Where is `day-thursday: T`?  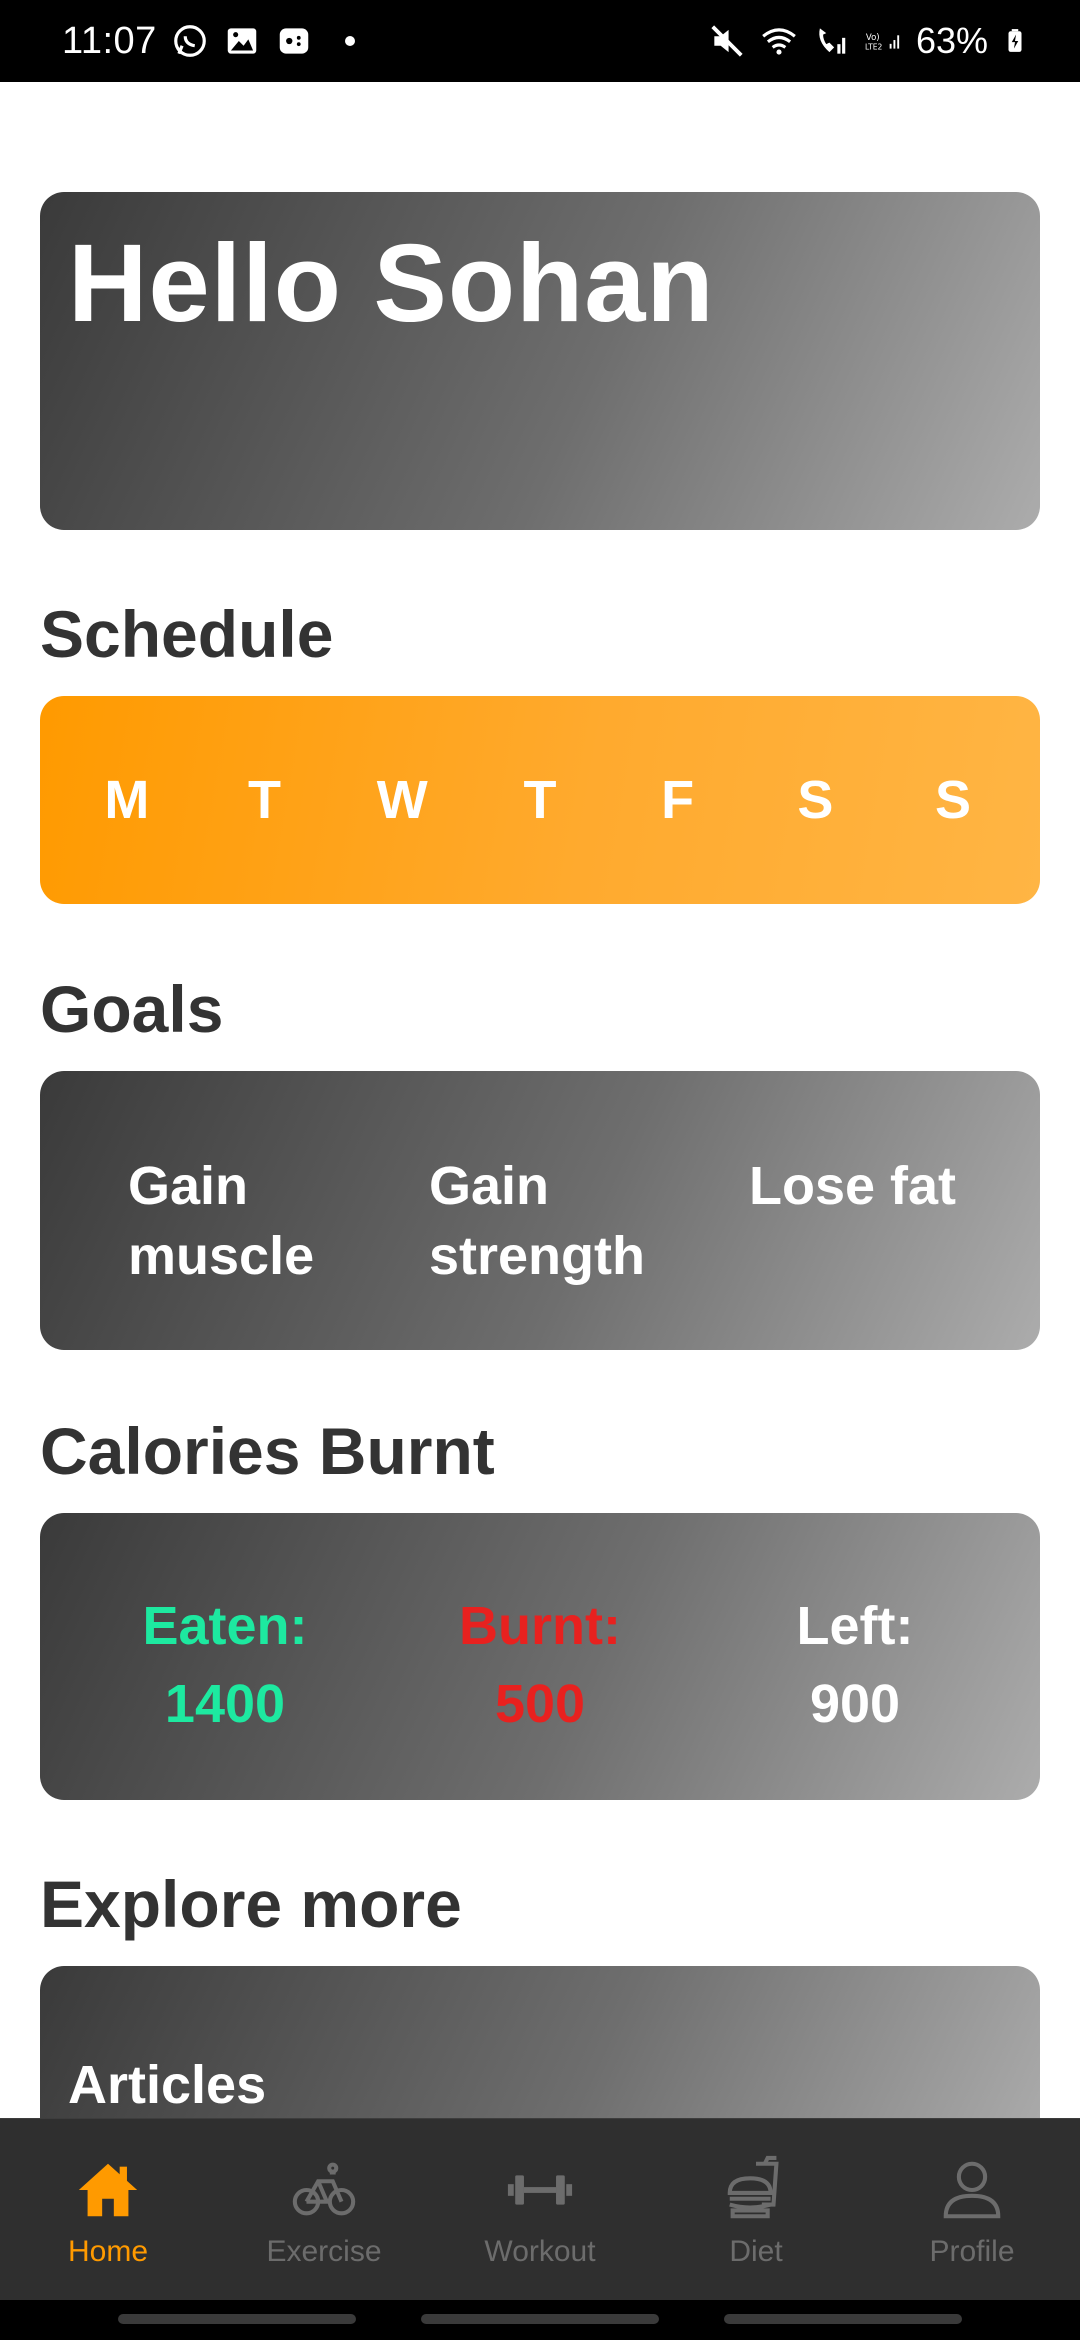
day-thursday: T is located at coordinates (540, 800).